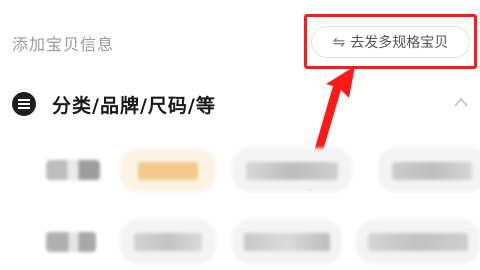 The image size is (480, 270). Describe the element at coordinates (134, 106) in the screenshot. I see `section-title: 分类/品牌/尺码/等` at that location.